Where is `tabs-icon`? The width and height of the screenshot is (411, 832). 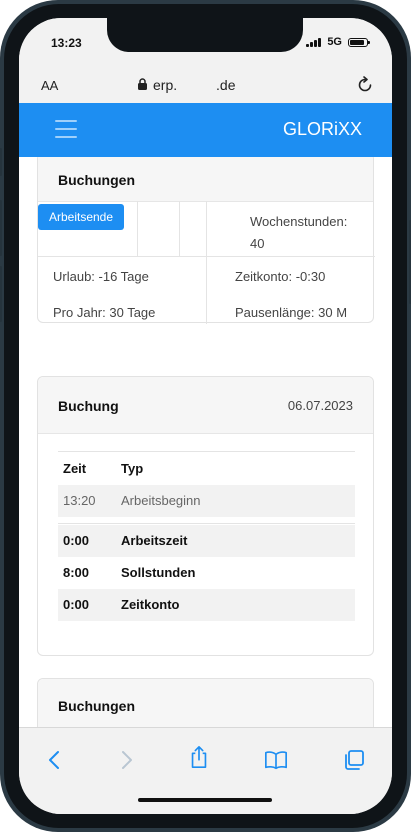 tabs-icon is located at coordinates (354, 760).